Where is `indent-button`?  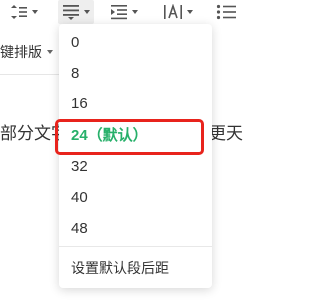 indent-button is located at coordinates (124, 12).